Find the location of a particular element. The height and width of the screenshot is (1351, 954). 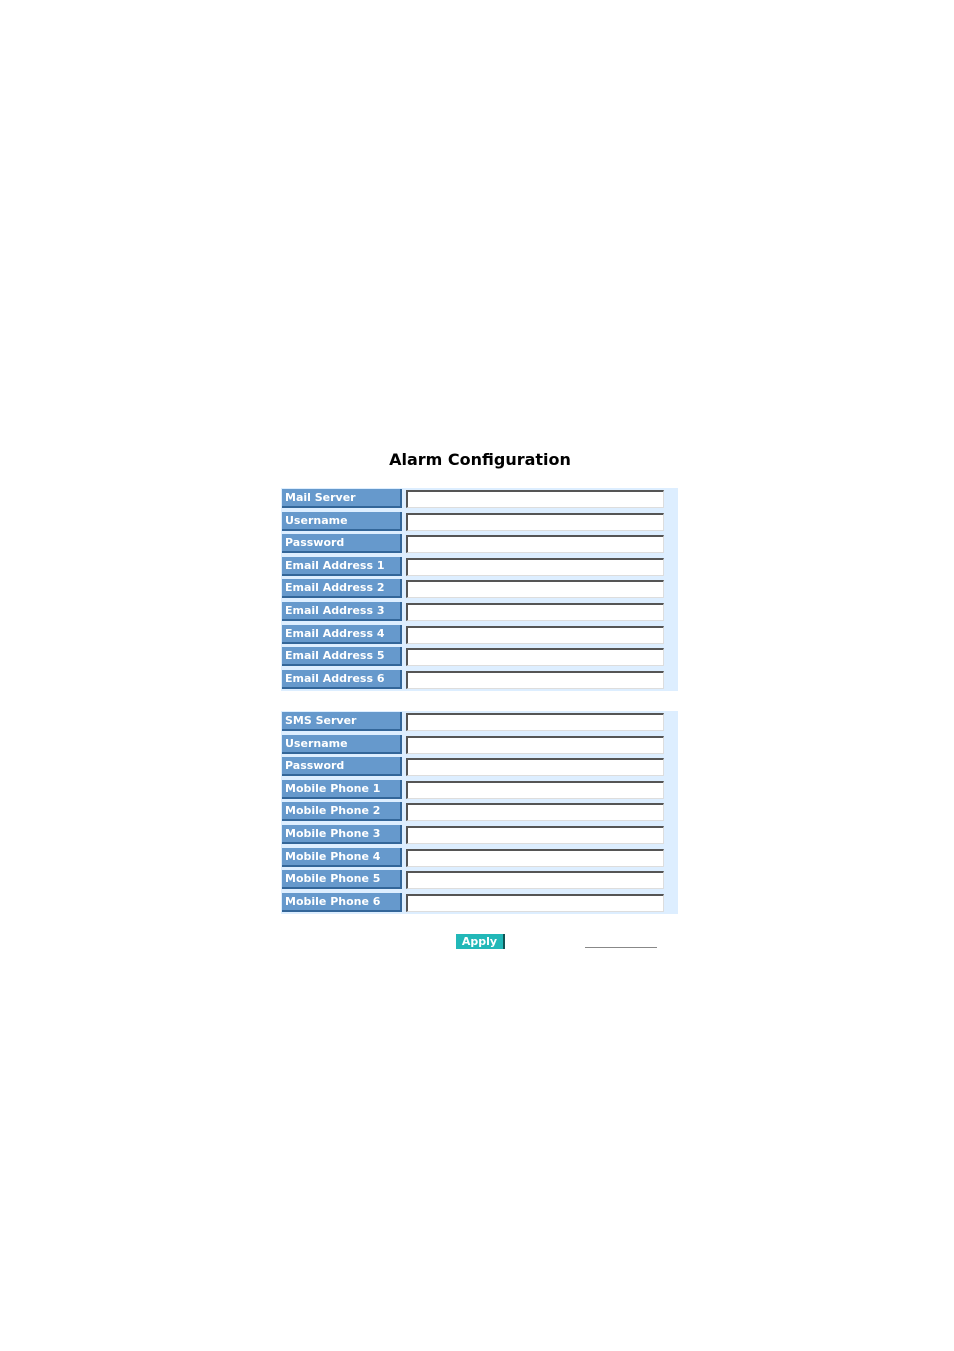

form-row-email-address-6: Email Address 6 is located at coordinates (479, 680).